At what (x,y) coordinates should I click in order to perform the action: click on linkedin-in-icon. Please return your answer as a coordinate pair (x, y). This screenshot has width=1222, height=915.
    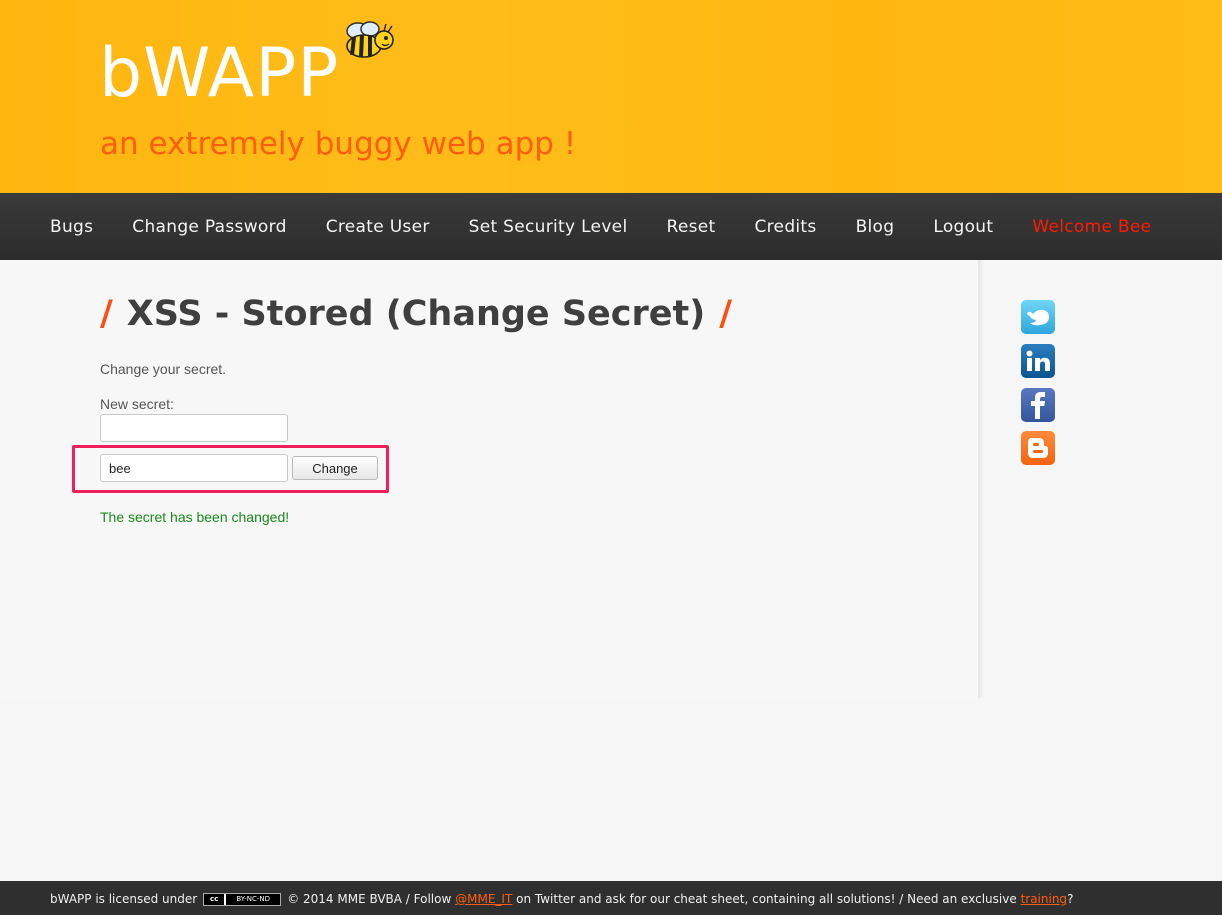
    Looking at the image, I should click on (1038, 360).